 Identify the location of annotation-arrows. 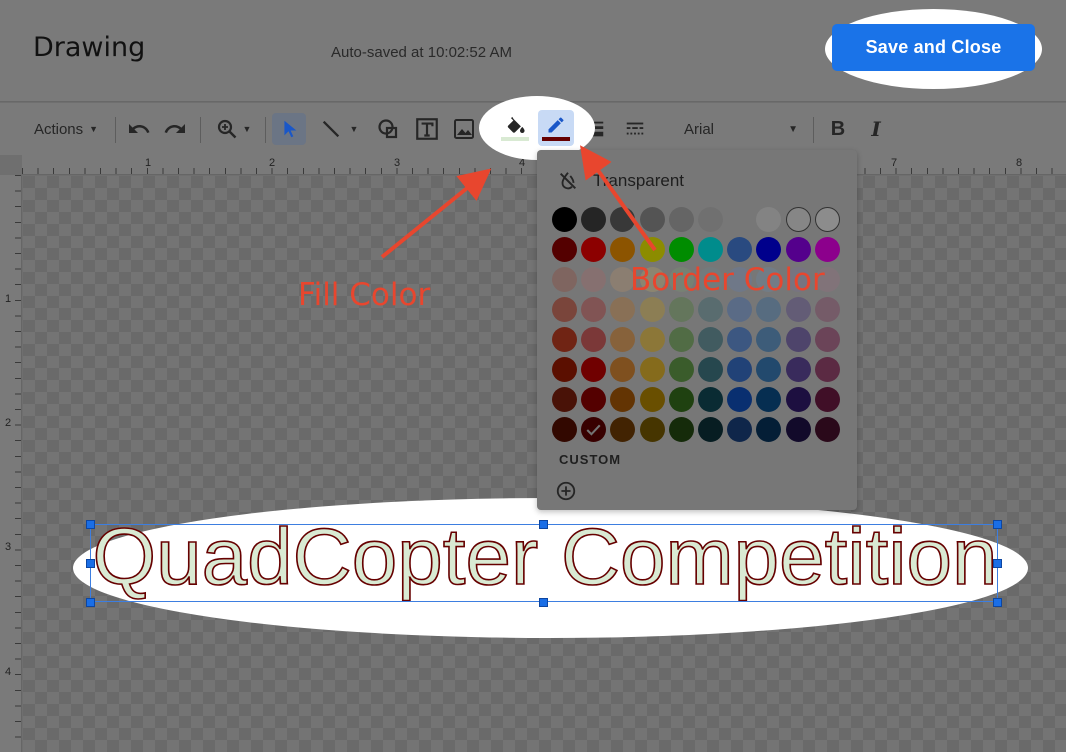
(518, 202).